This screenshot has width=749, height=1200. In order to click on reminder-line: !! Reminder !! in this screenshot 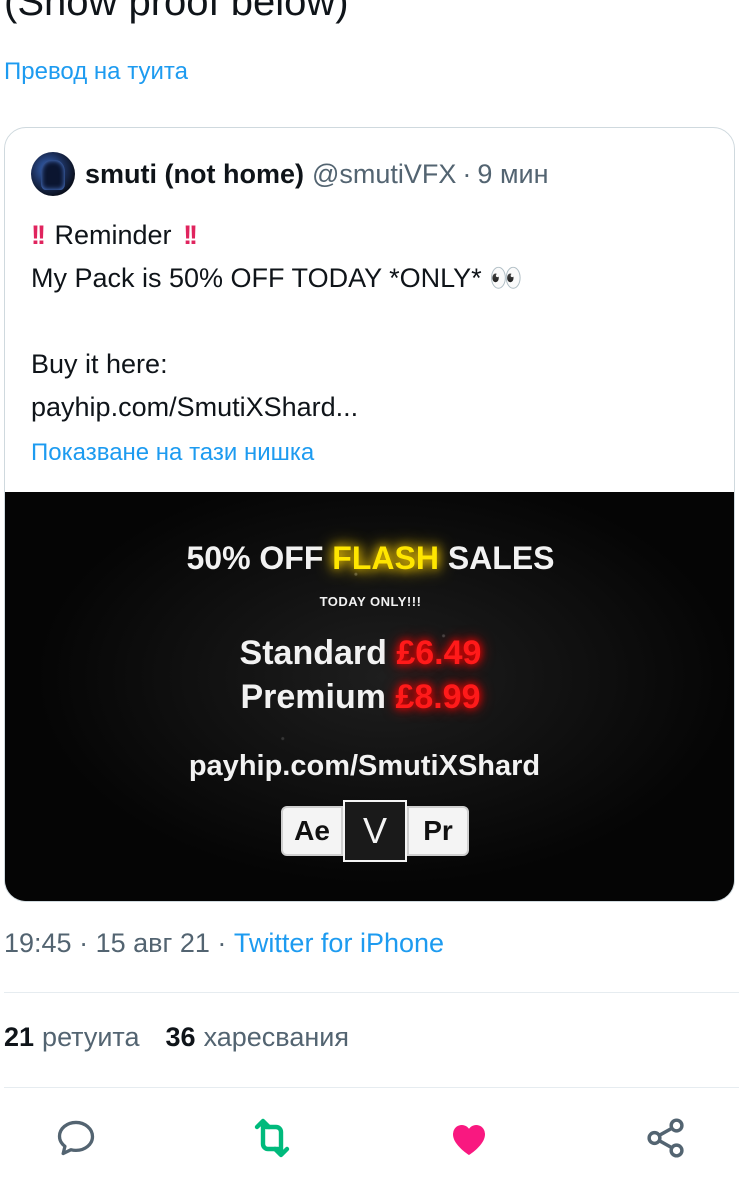, I will do `click(277, 235)`.